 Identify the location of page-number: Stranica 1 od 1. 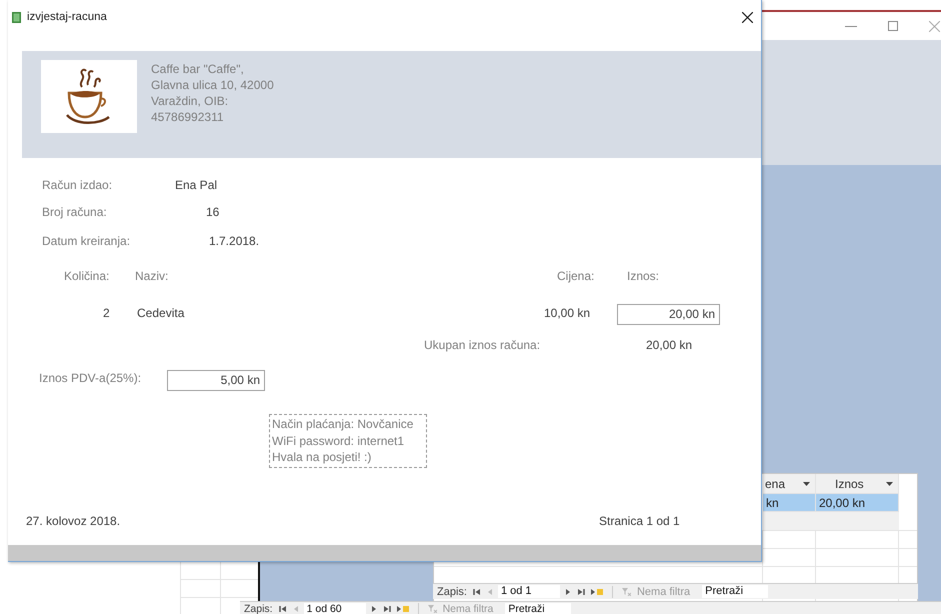
(639, 521).